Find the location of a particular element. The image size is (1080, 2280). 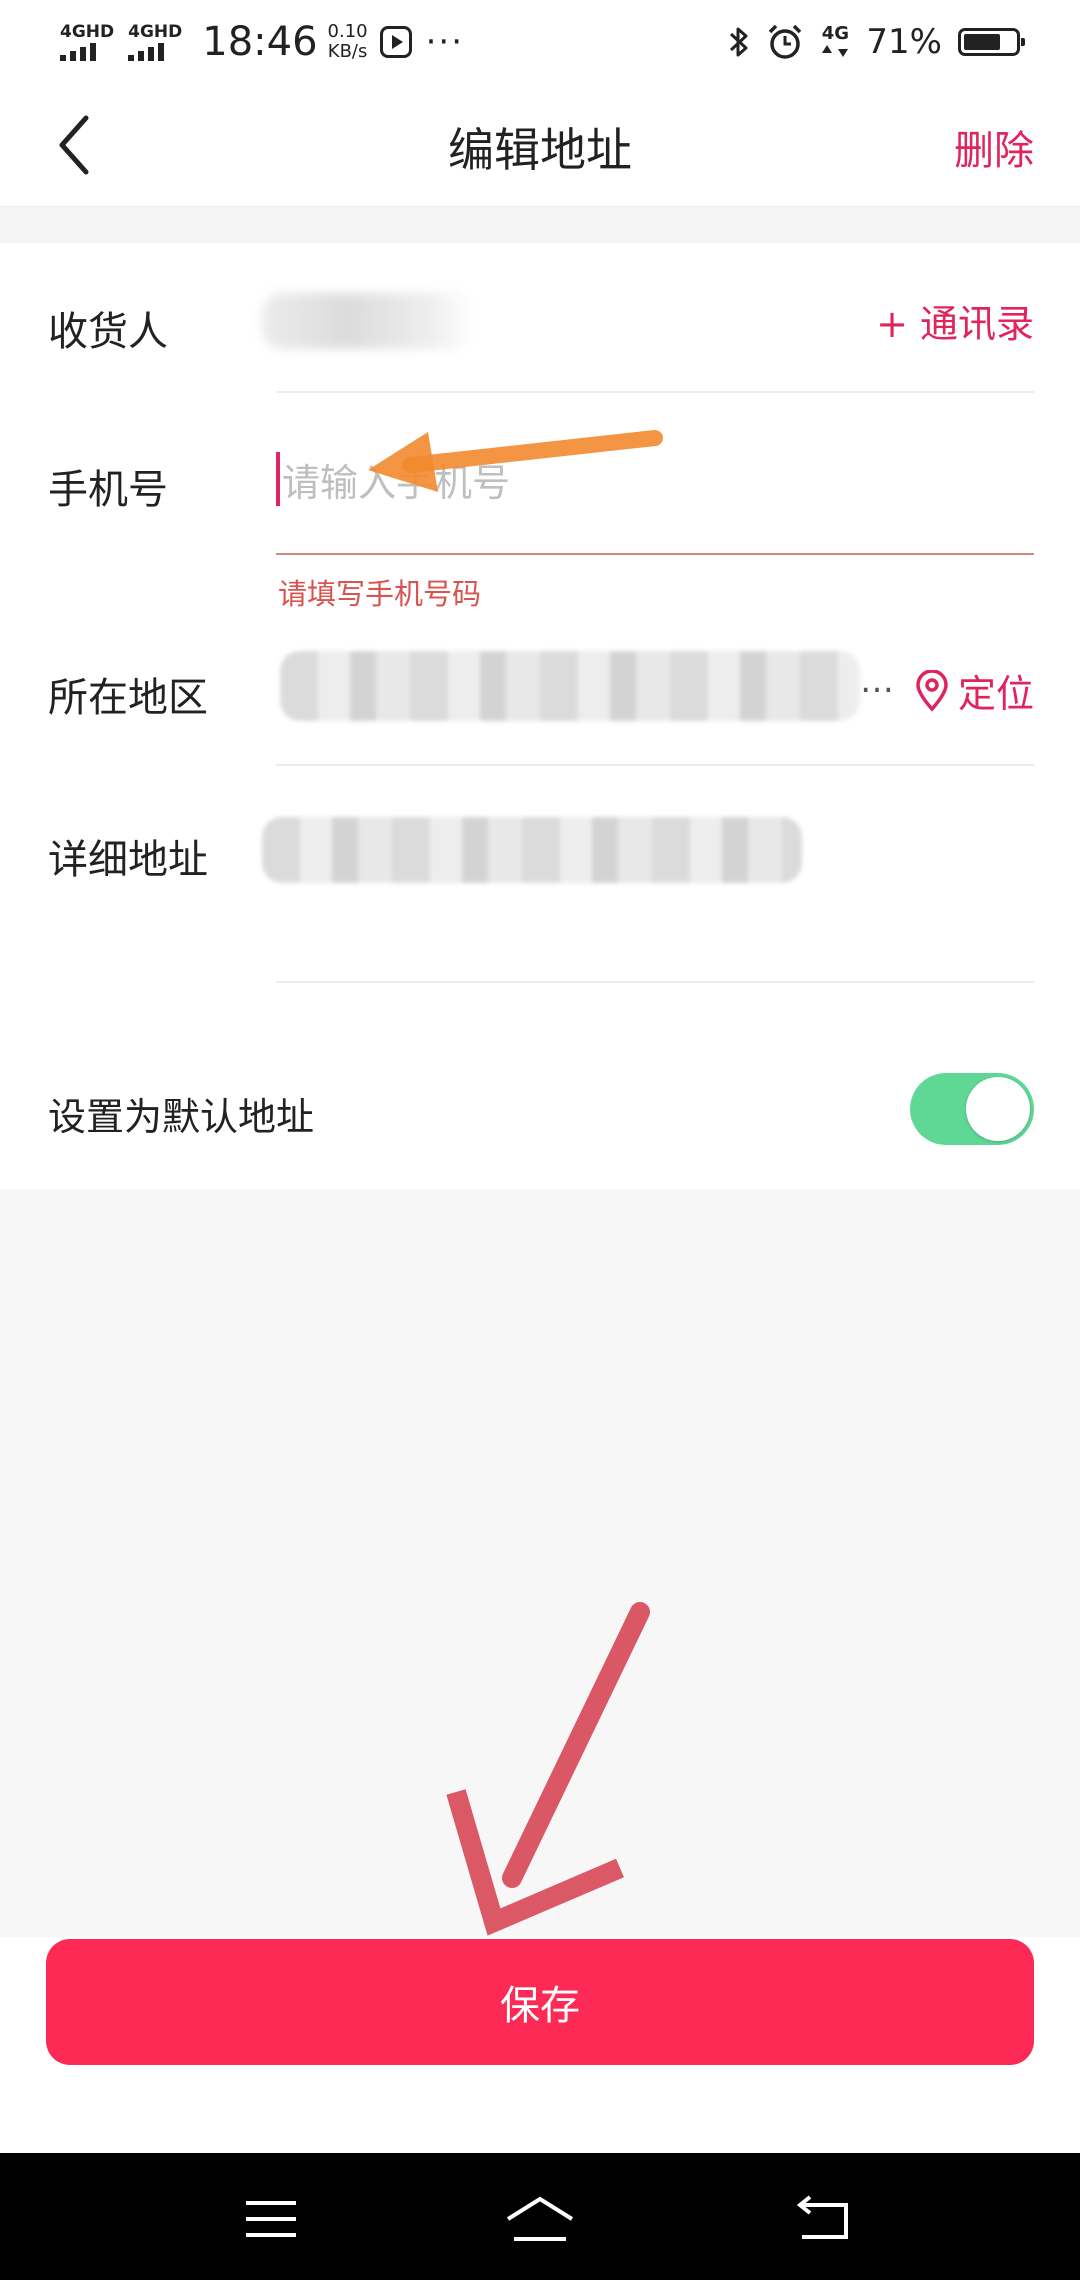

home-icon is located at coordinates (540, 2218).